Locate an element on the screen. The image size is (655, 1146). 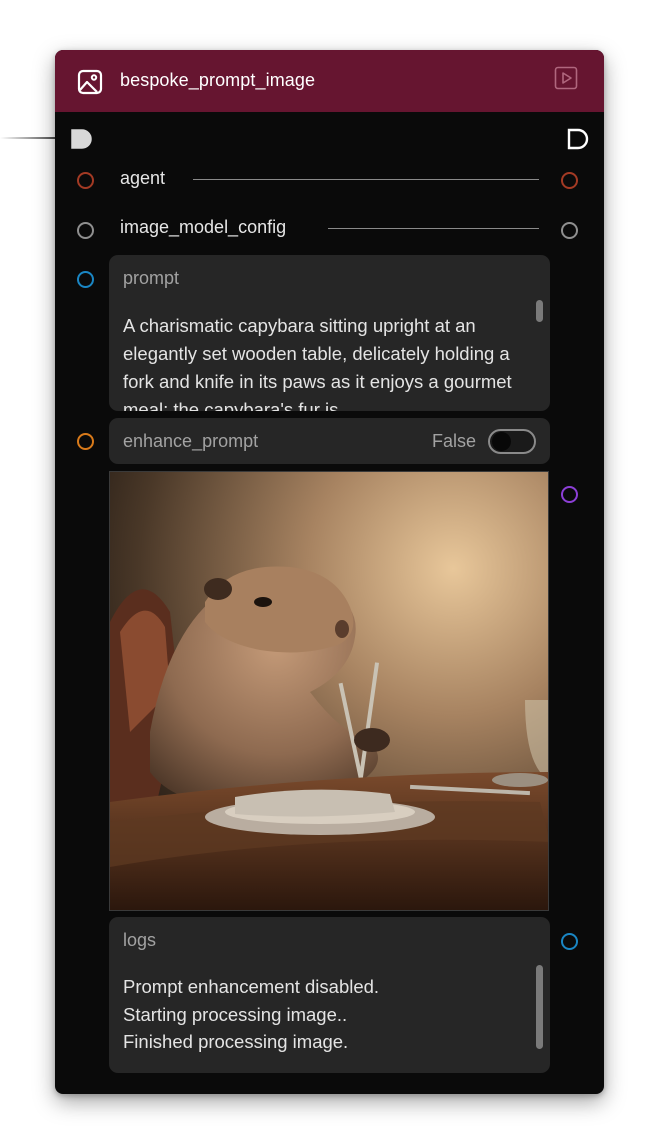
prompt-input-socket is located at coordinates (85, 279).